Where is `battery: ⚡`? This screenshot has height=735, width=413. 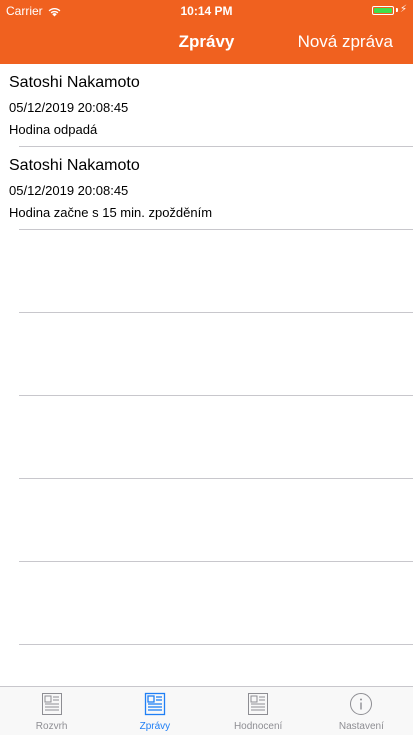 battery: ⚡ is located at coordinates (389, 9).